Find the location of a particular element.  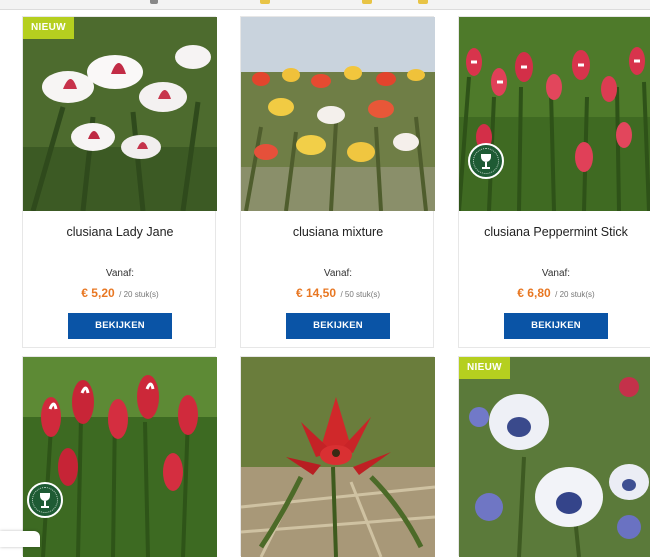

product-price: € 5,20 is located at coordinates (98, 293).